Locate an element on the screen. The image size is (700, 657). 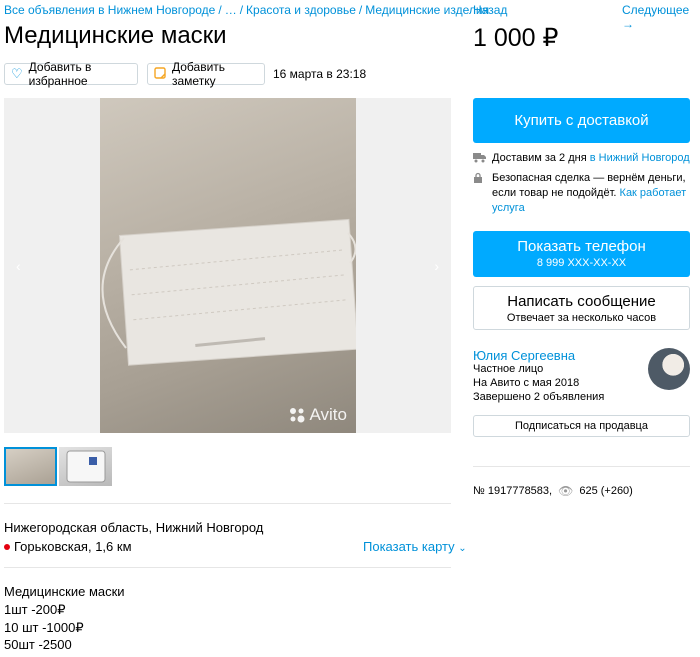
show-map-link: Показать карту ⌄ is located at coordinates (415, 546).